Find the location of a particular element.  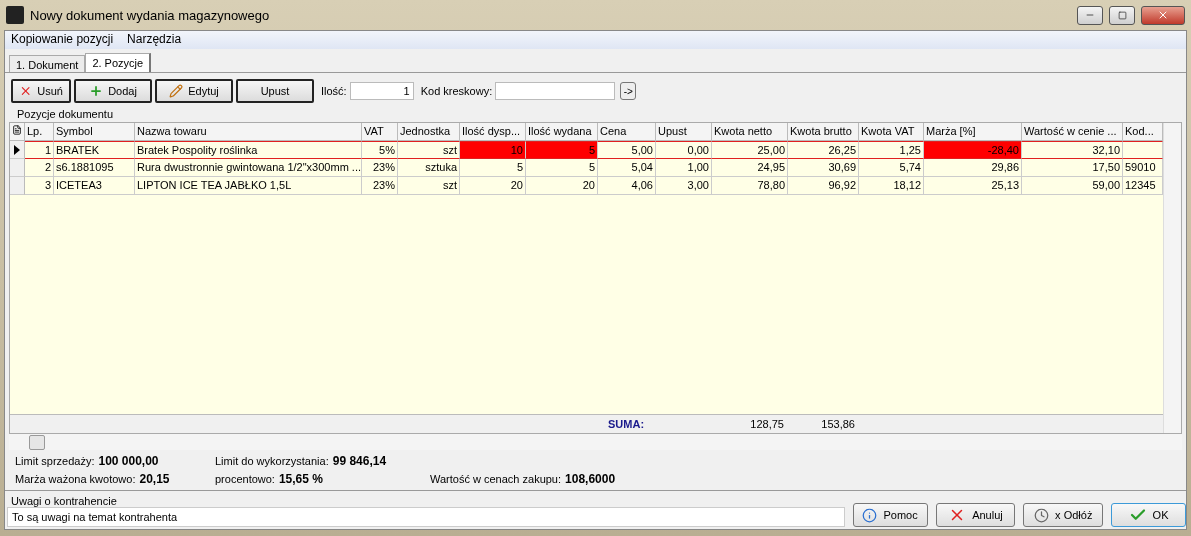

table-cell: 26,25 is located at coordinates (823, 150).